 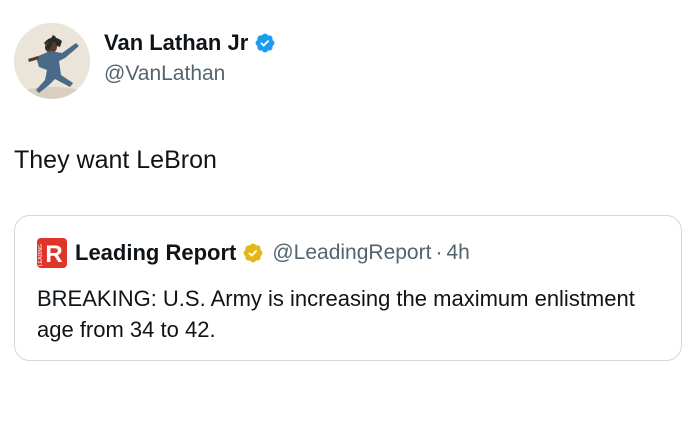 I want to click on verified-badge-icon, so click(x=265, y=43).